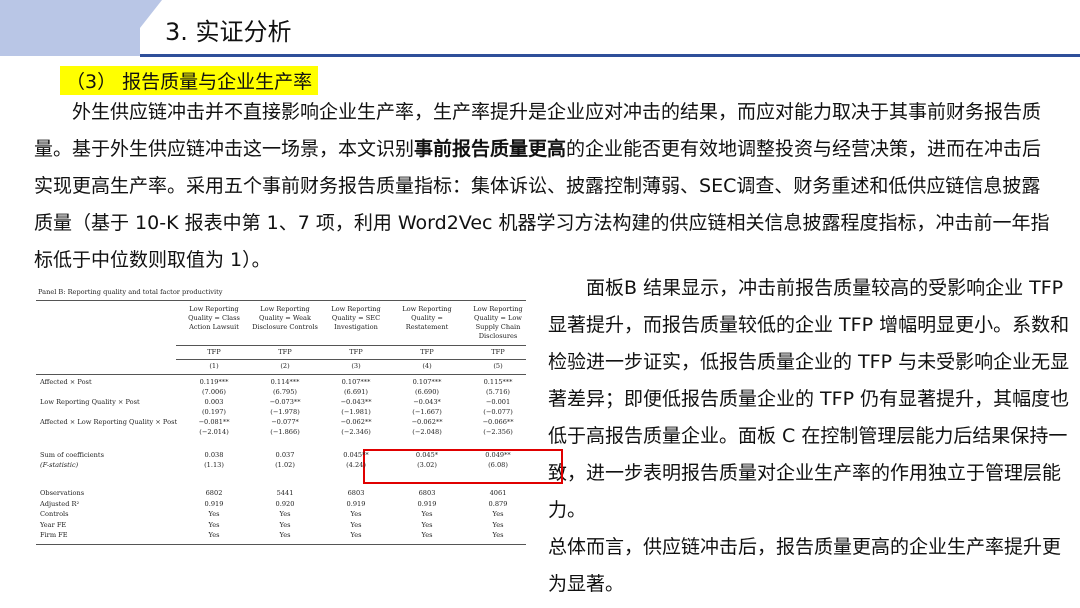  Describe the element at coordinates (285, 402) in the screenshot. I see `coef-cell: −0.073**` at that location.